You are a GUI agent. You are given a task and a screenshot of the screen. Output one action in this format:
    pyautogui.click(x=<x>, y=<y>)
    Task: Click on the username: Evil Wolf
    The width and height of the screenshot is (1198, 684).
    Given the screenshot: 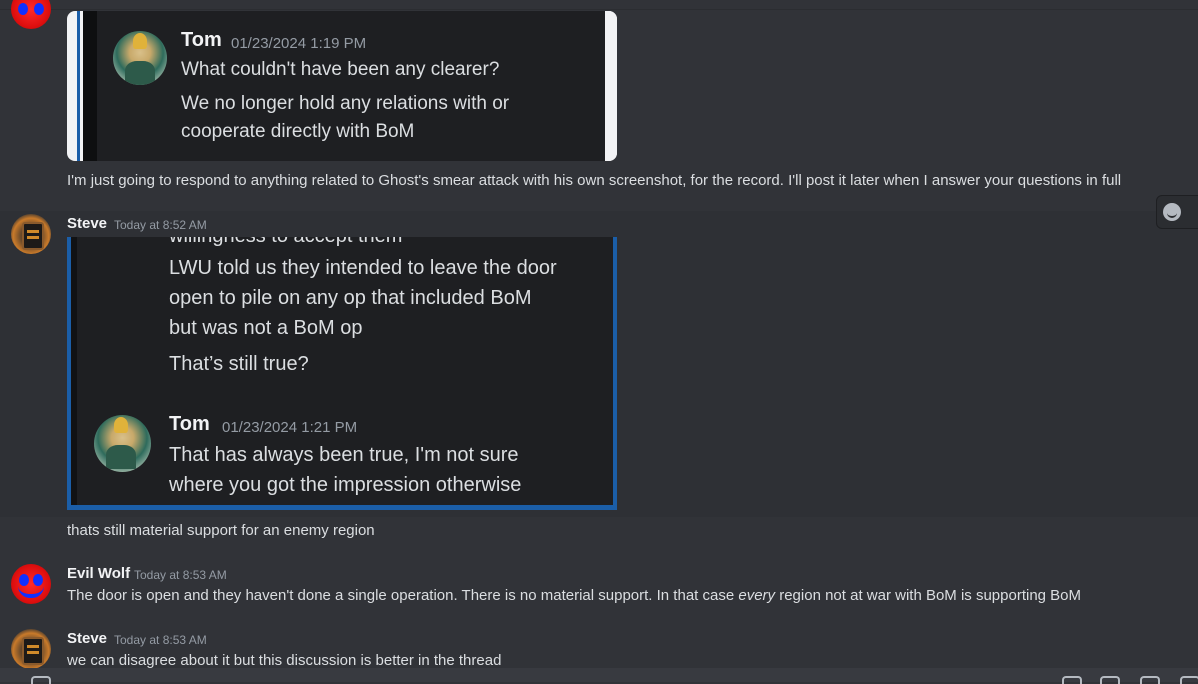 What is the action you would take?
    pyautogui.click(x=98, y=573)
    